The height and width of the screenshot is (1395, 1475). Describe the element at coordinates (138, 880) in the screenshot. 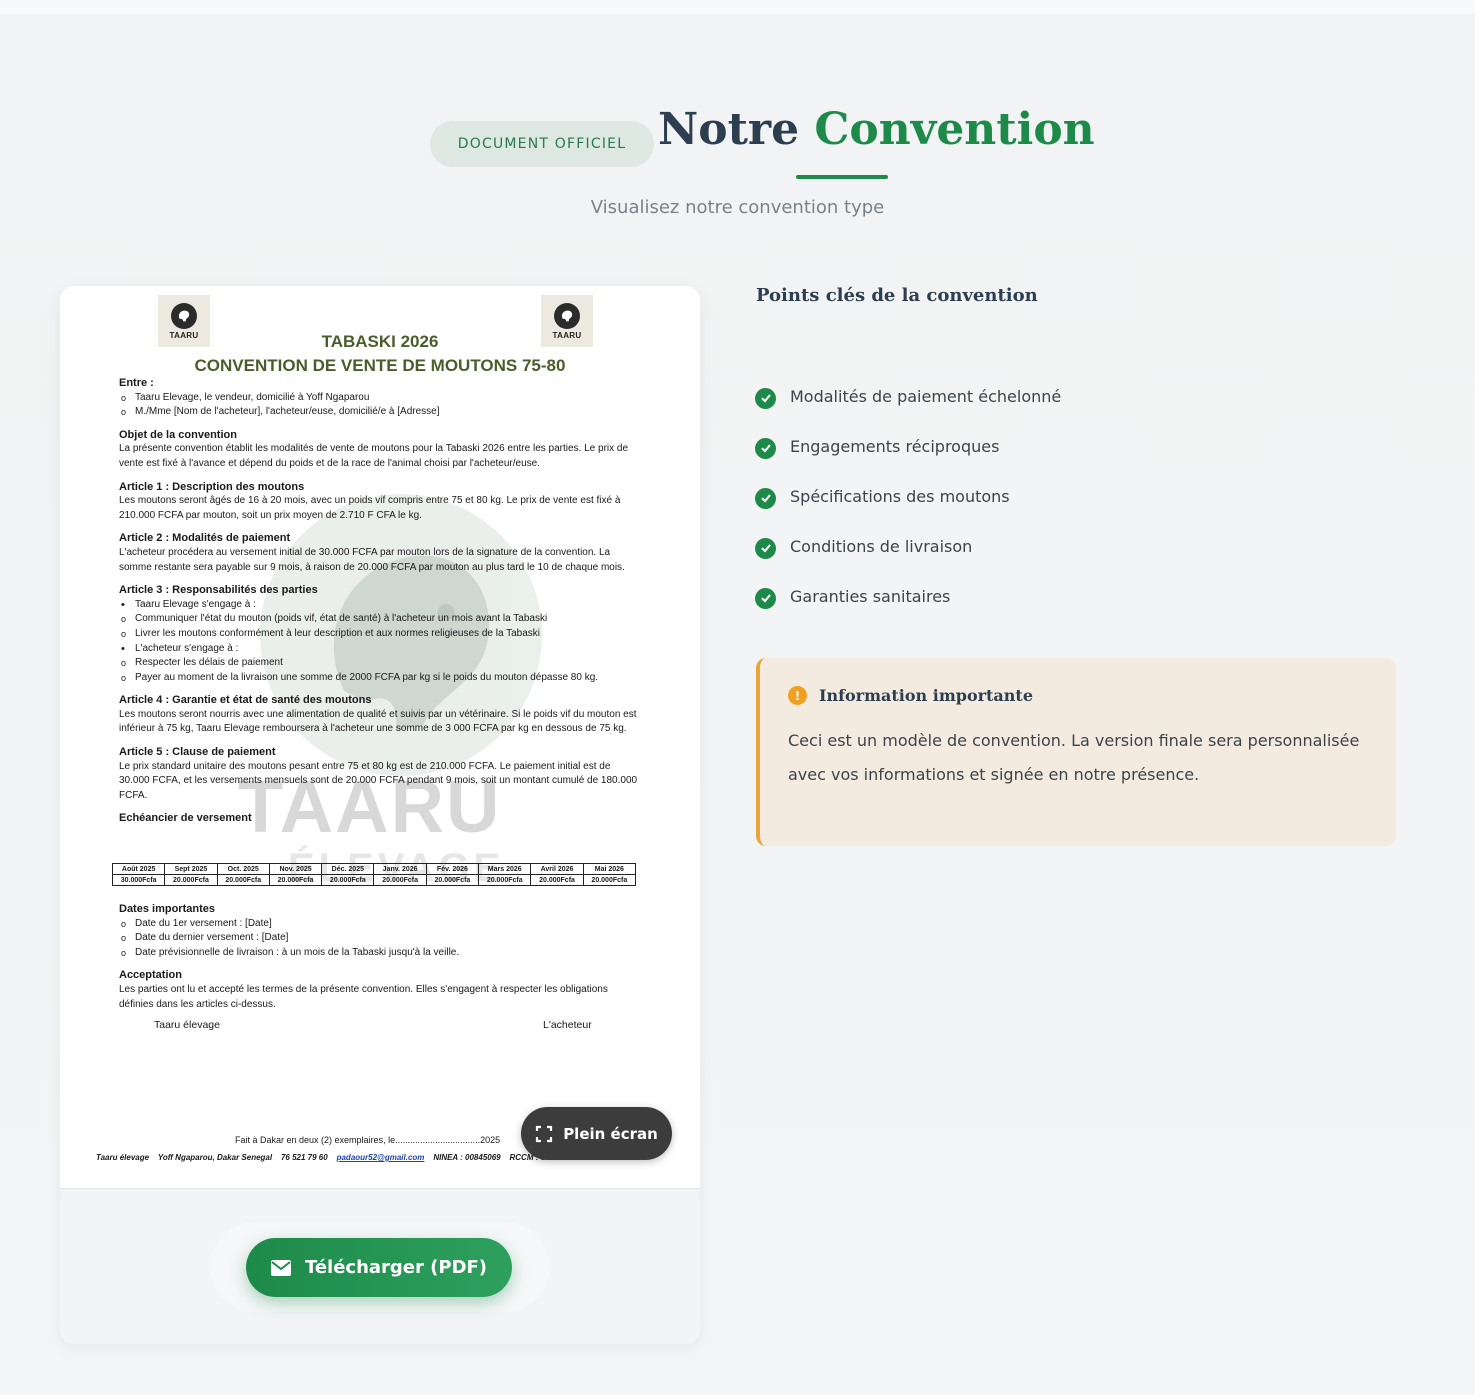

I see `schedule-cell: 30.000Fcfa` at that location.